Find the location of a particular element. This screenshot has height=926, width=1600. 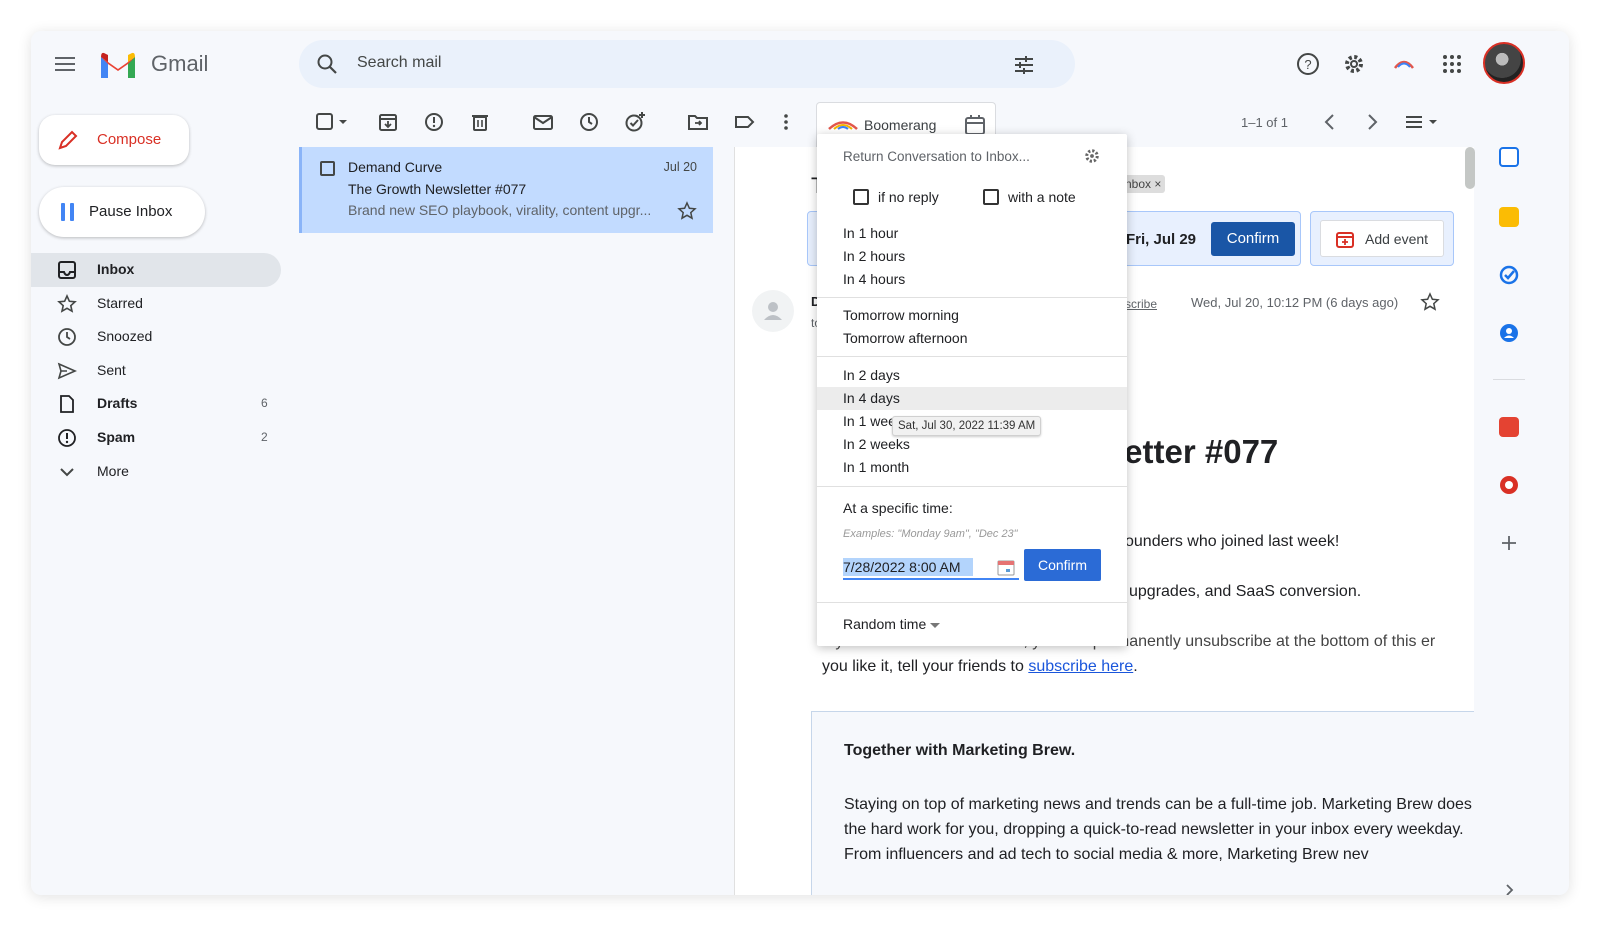

chevron-left-icon is located at coordinates (1330, 122).